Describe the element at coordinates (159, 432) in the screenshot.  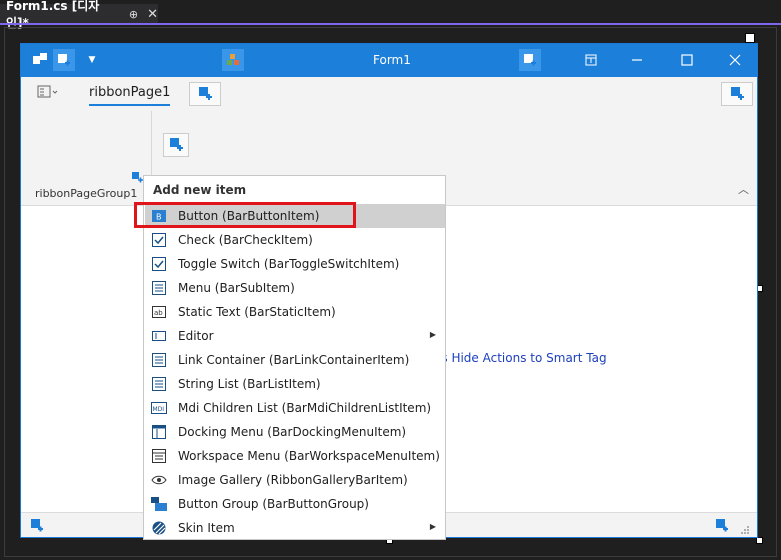
I see `docking-menu-icon` at that location.